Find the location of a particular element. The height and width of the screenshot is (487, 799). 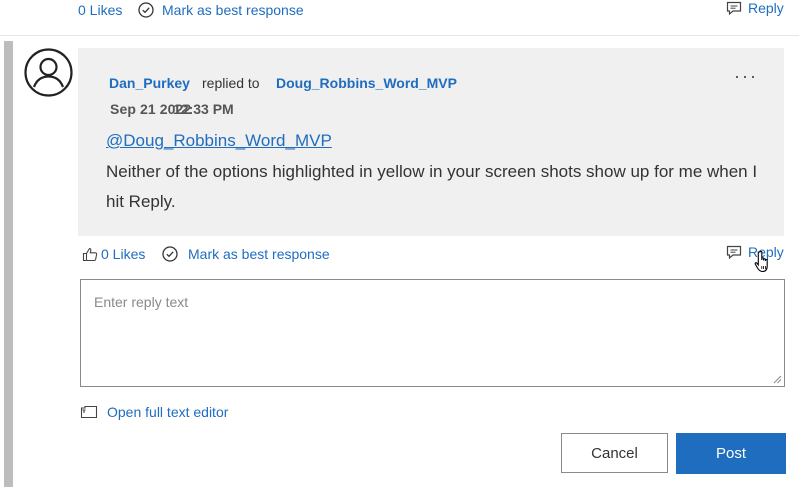

post-time: 12:33 PM is located at coordinates (203, 109).